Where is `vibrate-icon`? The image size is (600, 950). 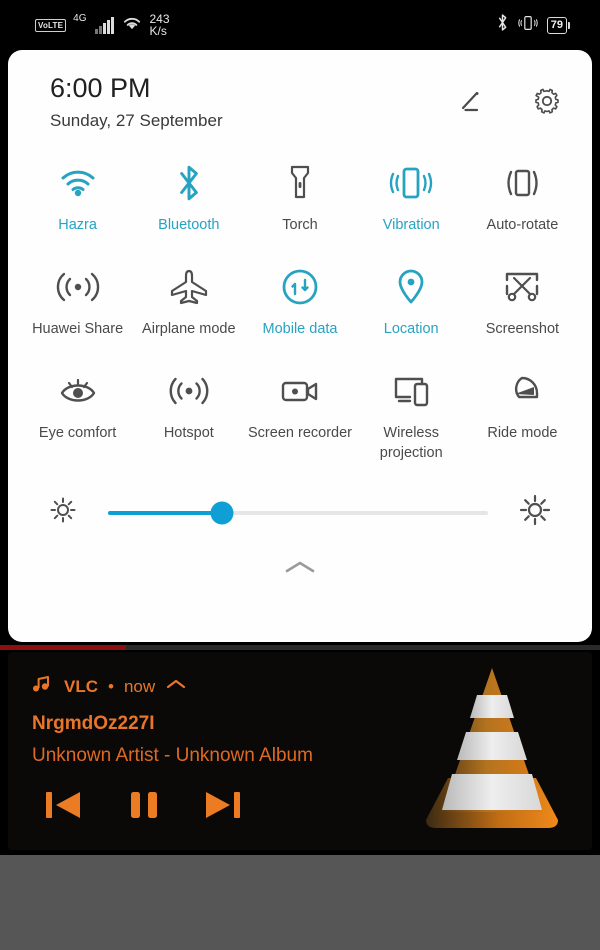
vibrate-icon is located at coordinates (528, 25).